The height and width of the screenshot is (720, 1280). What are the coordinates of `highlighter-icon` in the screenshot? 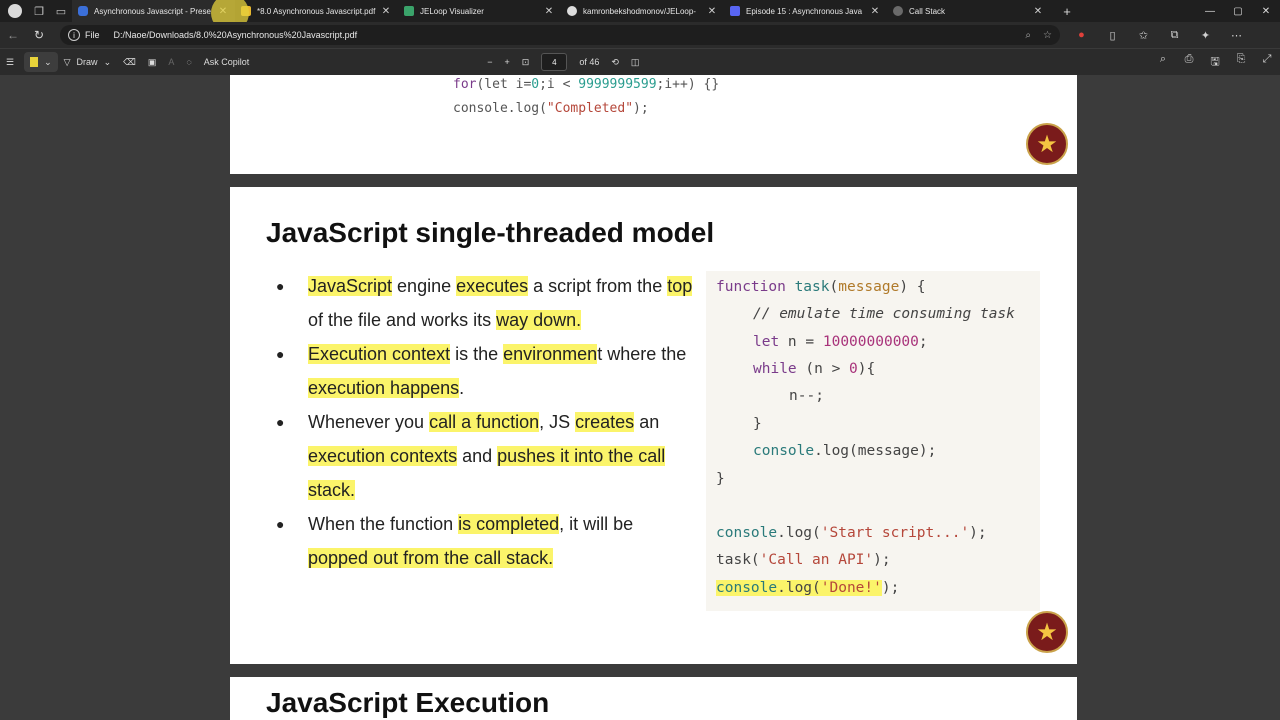 It's located at (34, 62).